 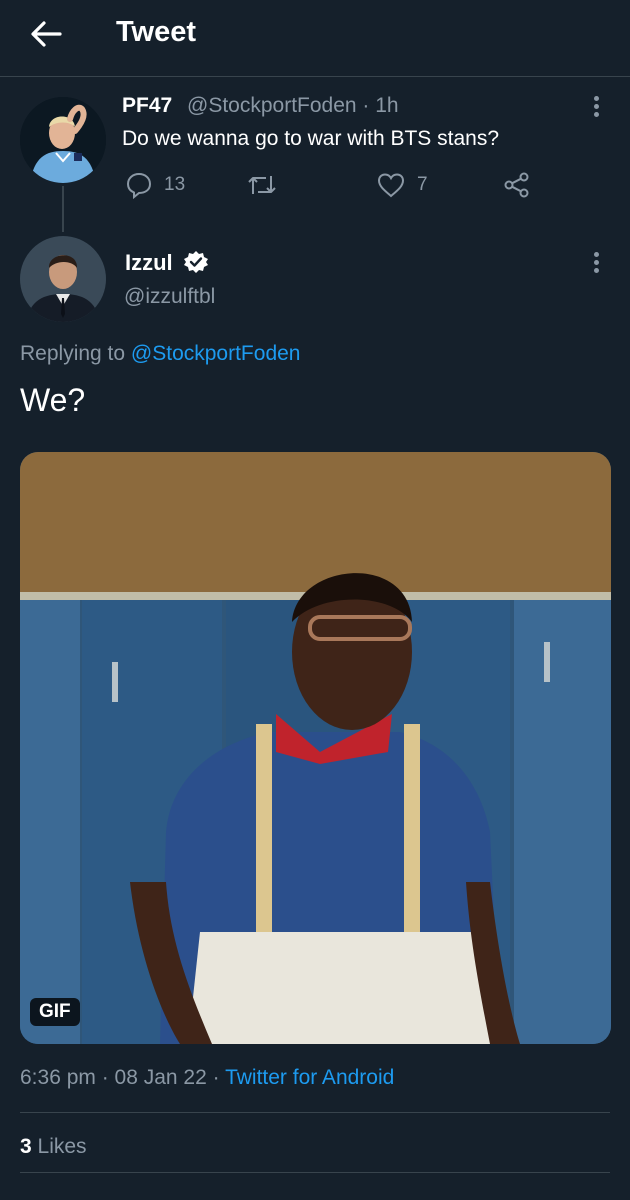 What do you see at coordinates (169, 297) in the screenshot?
I see `handle: @izzulftbl` at bounding box center [169, 297].